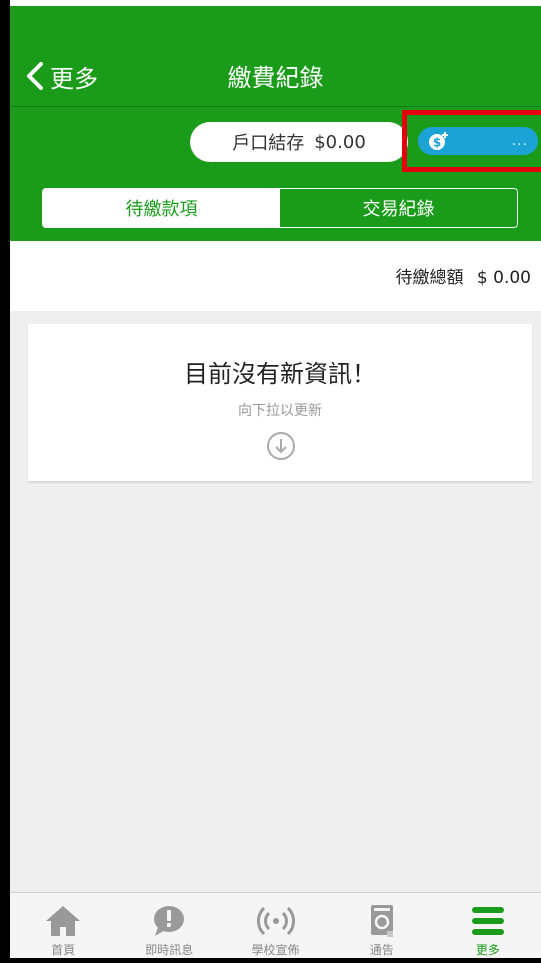 The height and width of the screenshot is (963, 541). Describe the element at coordinates (340, 142) in the screenshot. I see `balance-amount: $0.00` at that location.